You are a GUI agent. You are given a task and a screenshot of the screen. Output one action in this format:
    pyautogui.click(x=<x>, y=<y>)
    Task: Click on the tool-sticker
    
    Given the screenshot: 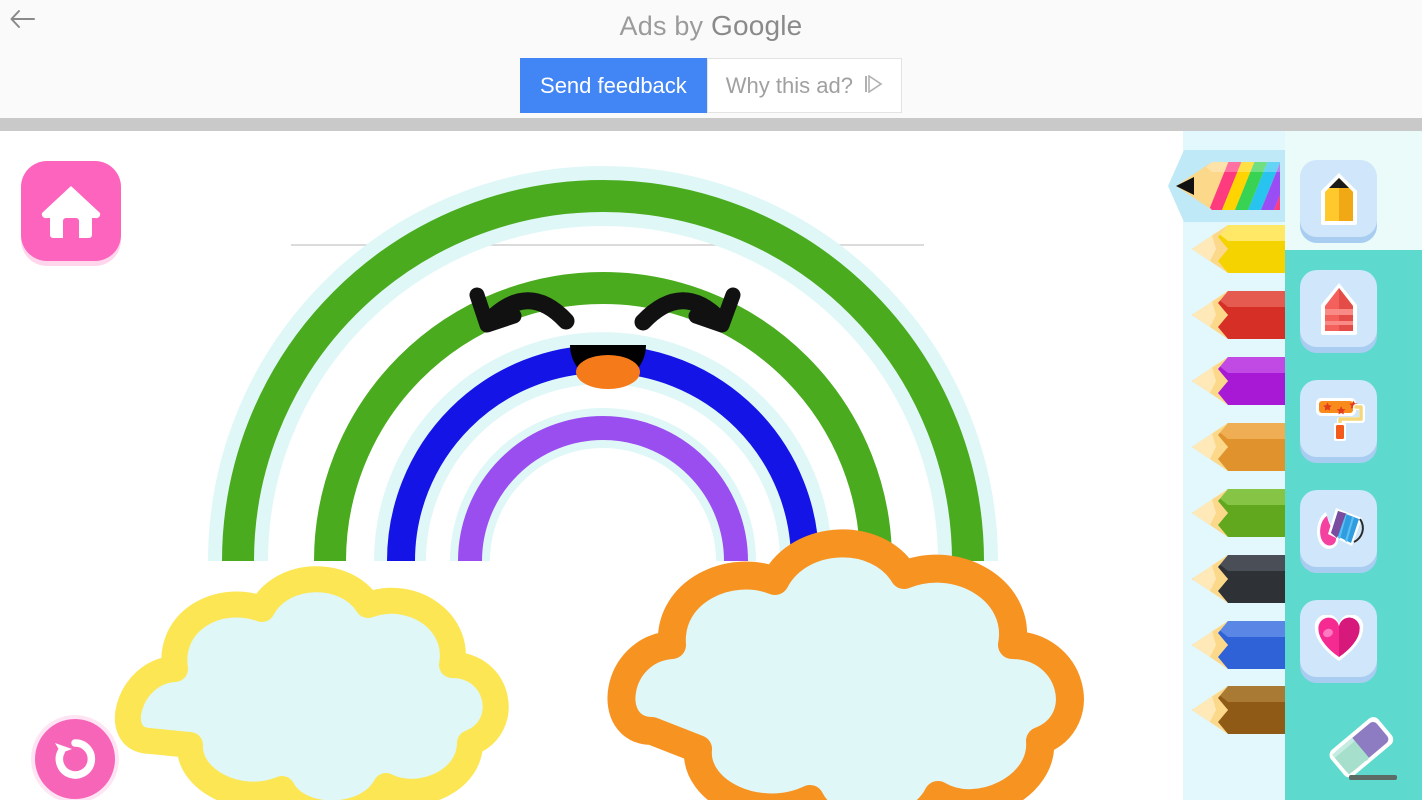 What is the action you would take?
    pyautogui.click(x=1338, y=638)
    